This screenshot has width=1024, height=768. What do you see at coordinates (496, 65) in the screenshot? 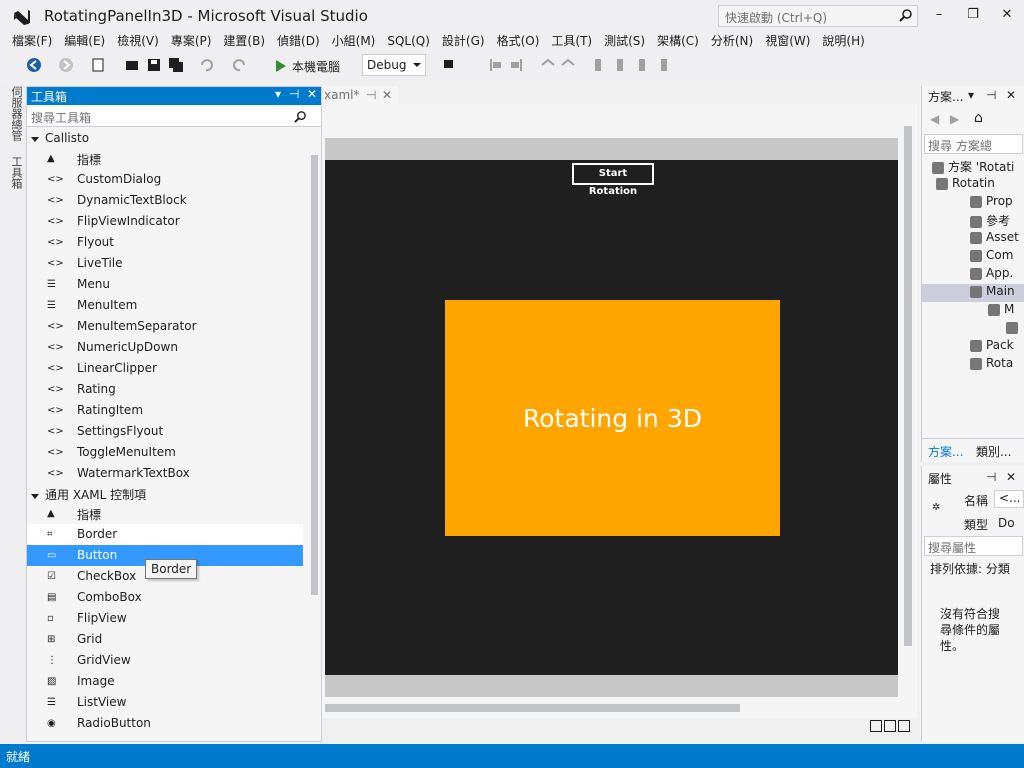
I see `align-left-icon` at bounding box center [496, 65].